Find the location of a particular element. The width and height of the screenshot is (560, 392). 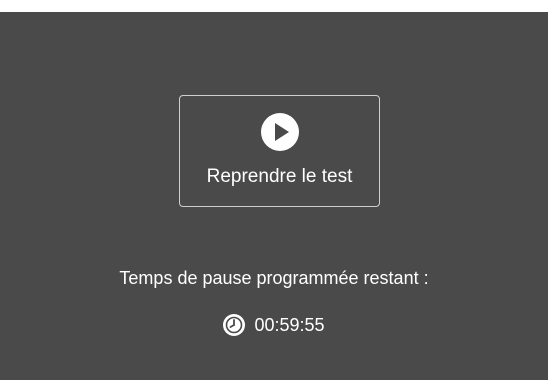

resume-test-button: Reprendre le test is located at coordinates (279, 151).